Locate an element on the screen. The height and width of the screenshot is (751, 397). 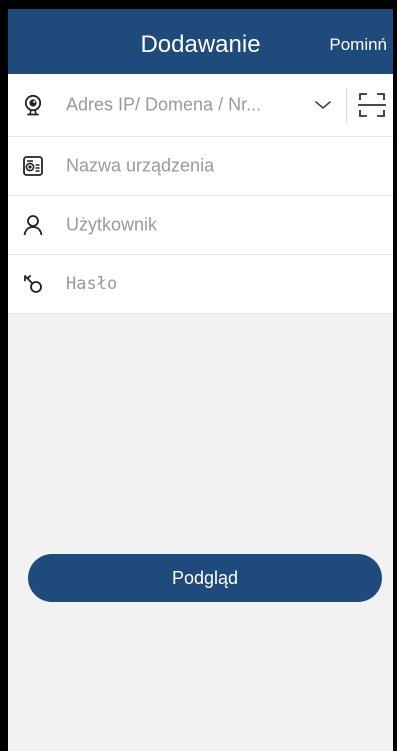
user-icon is located at coordinates (33, 225).